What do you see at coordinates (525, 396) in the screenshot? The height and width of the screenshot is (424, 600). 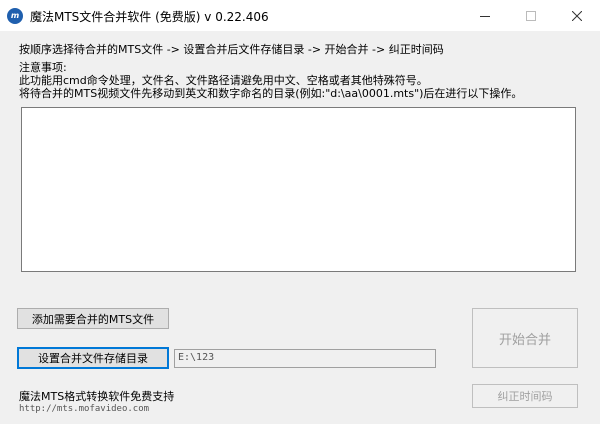 I see `fix-timecode-button: 纠正时间码` at bounding box center [525, 396].